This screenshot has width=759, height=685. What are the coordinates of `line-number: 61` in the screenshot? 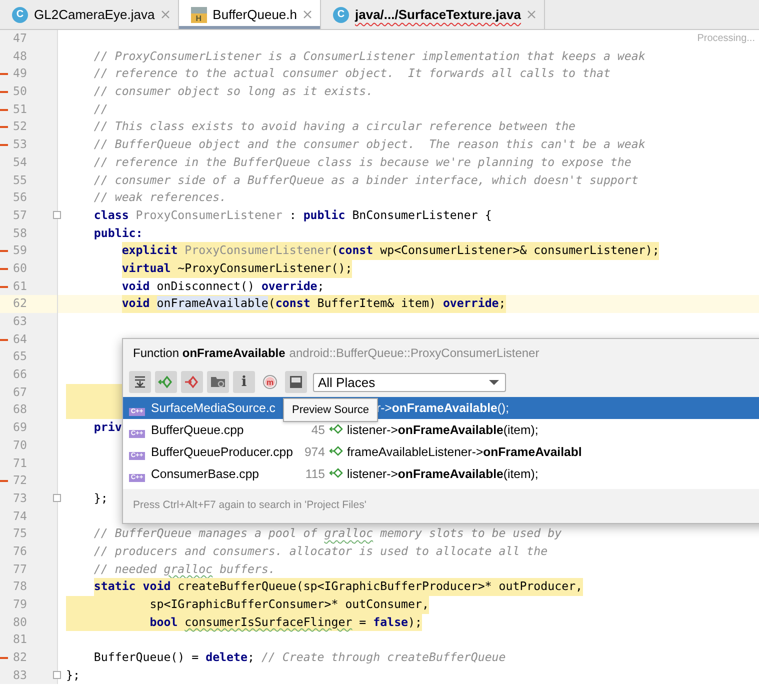 It's located at (20, 286).